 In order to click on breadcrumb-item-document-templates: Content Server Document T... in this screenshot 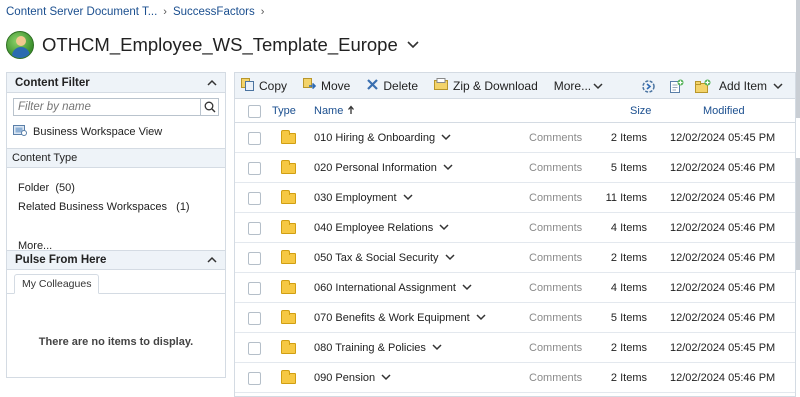, I will do `click(81, 12)`.